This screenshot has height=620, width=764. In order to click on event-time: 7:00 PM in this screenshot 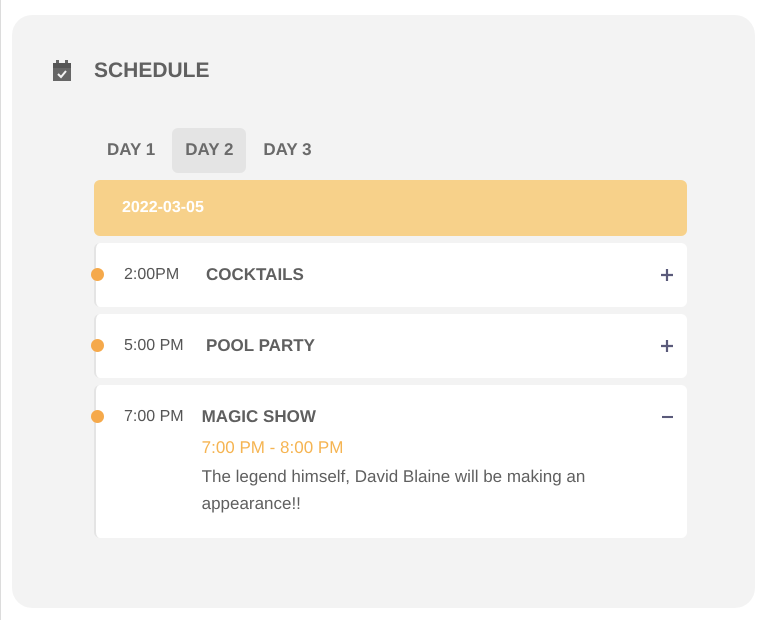, I will do `click(154, 416)`.